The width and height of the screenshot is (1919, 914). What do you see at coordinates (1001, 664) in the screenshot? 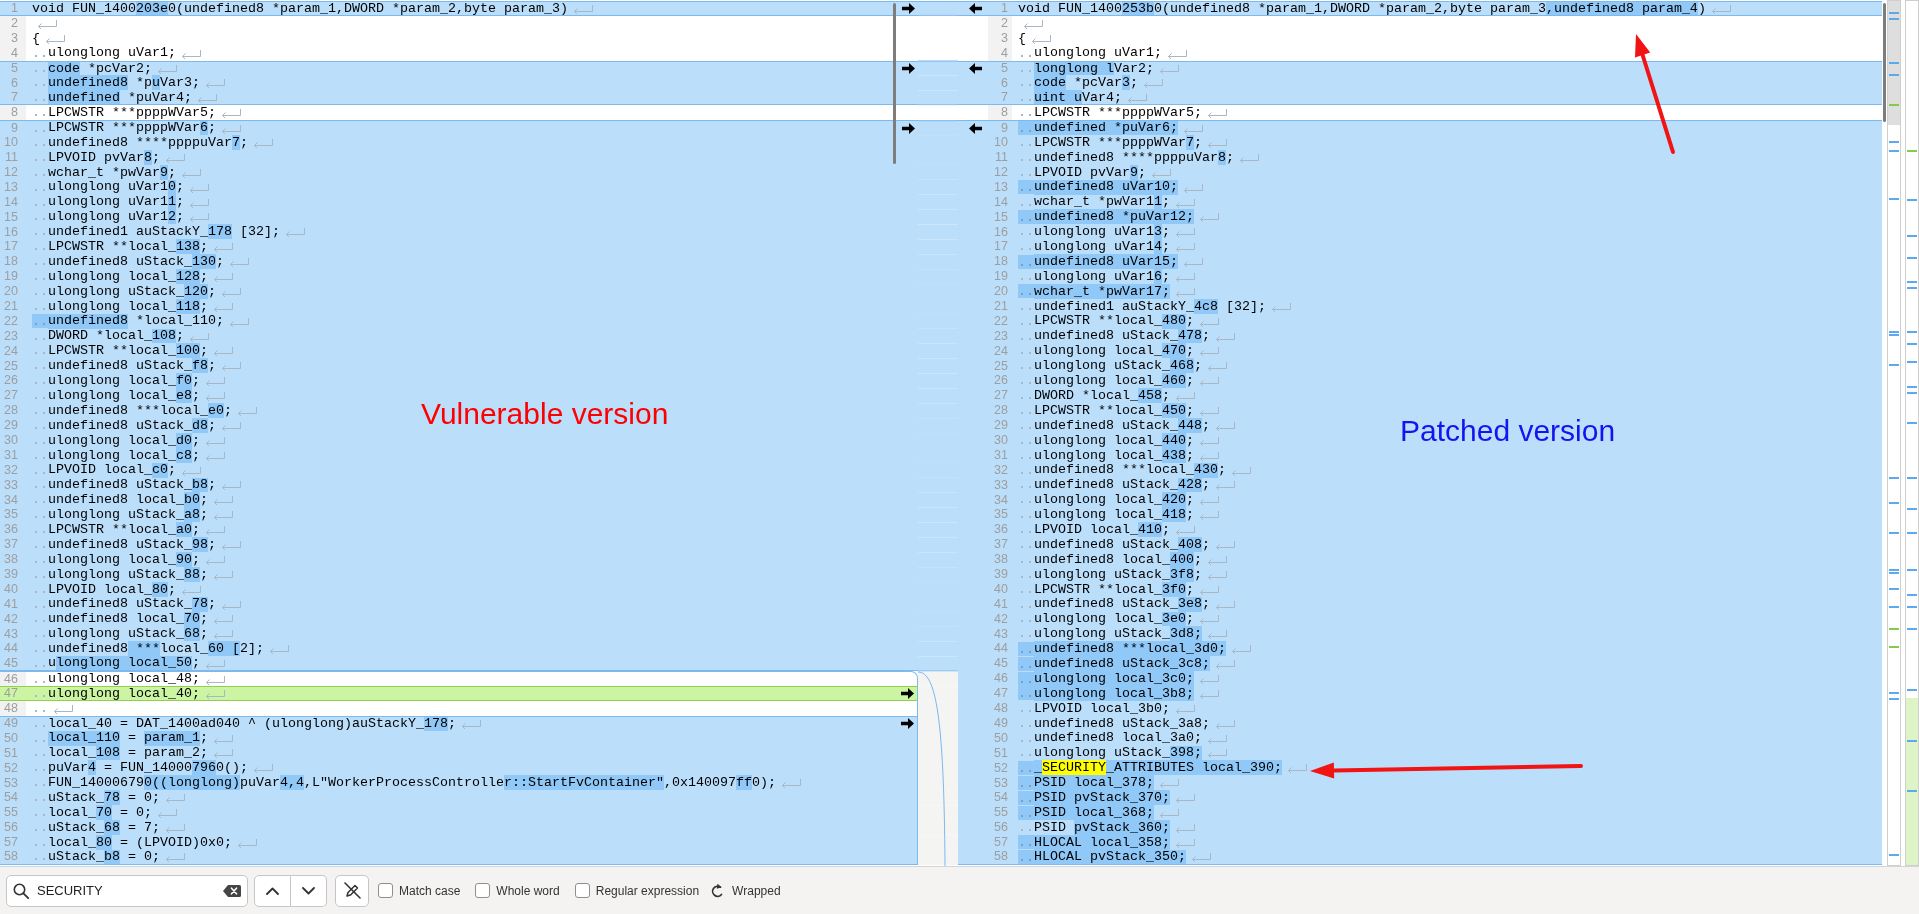
I see `line-number: 45` at bounding box center [1001, 664].